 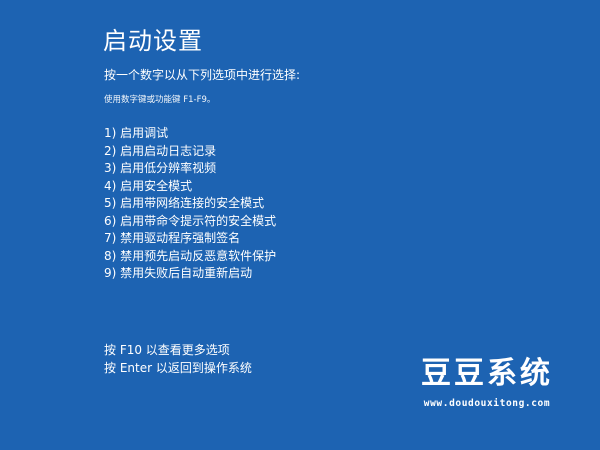 I want to click on option-disable-early-launch-antimalware: 8) 禁用预先启动反恶意软件保护, so click(x=190, y=257).